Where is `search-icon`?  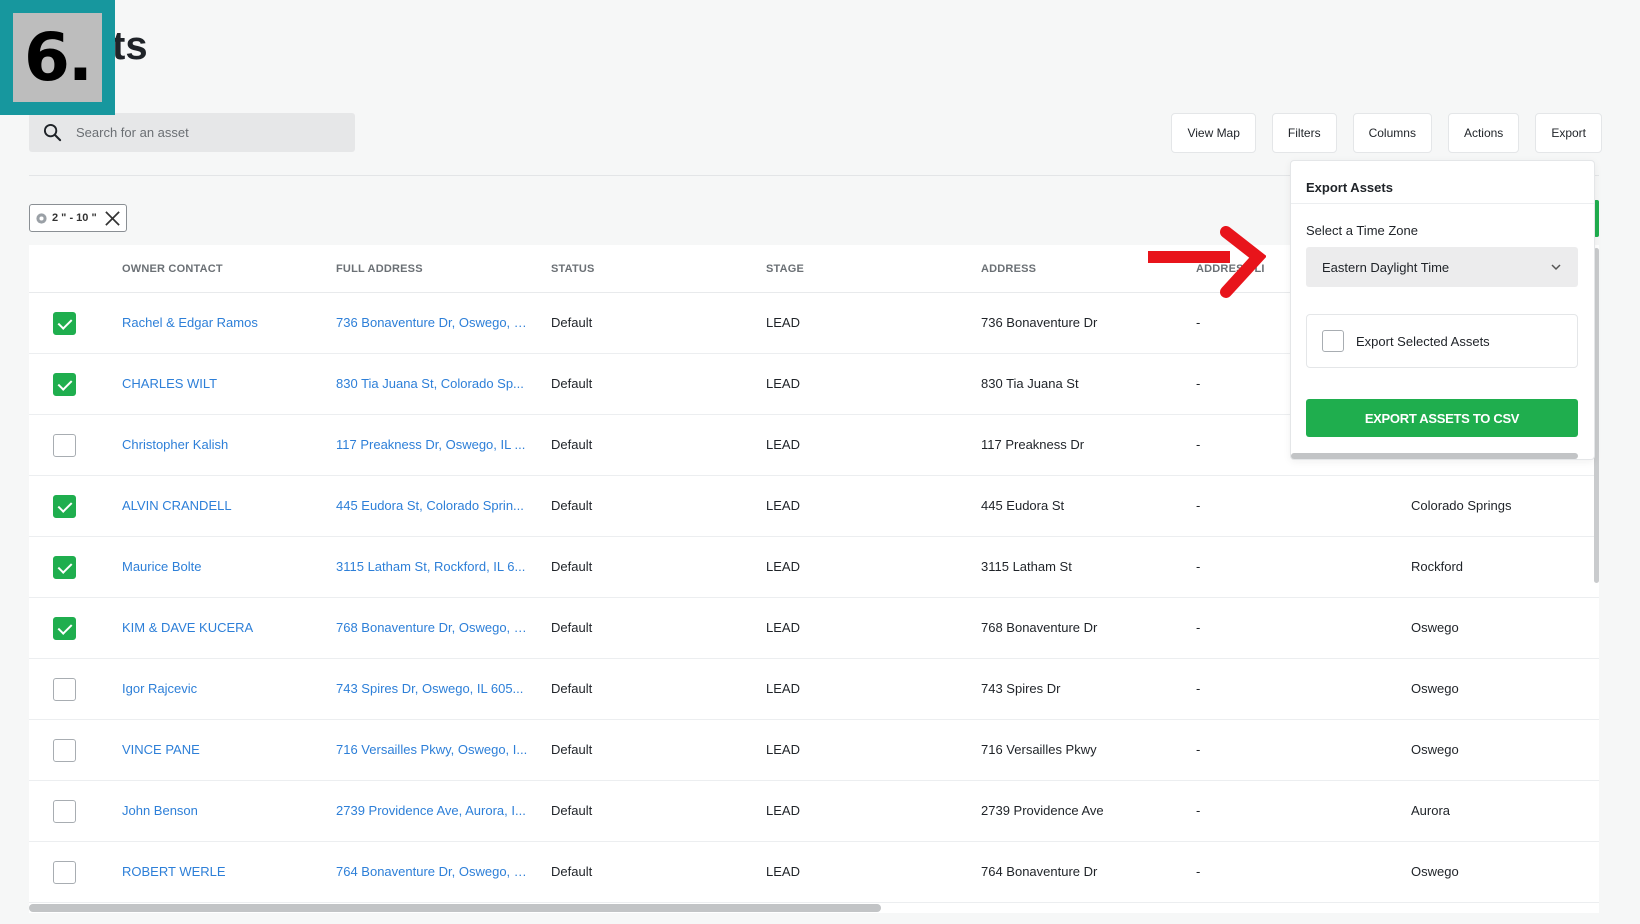 search-icon is located at coordinates (52, 132).